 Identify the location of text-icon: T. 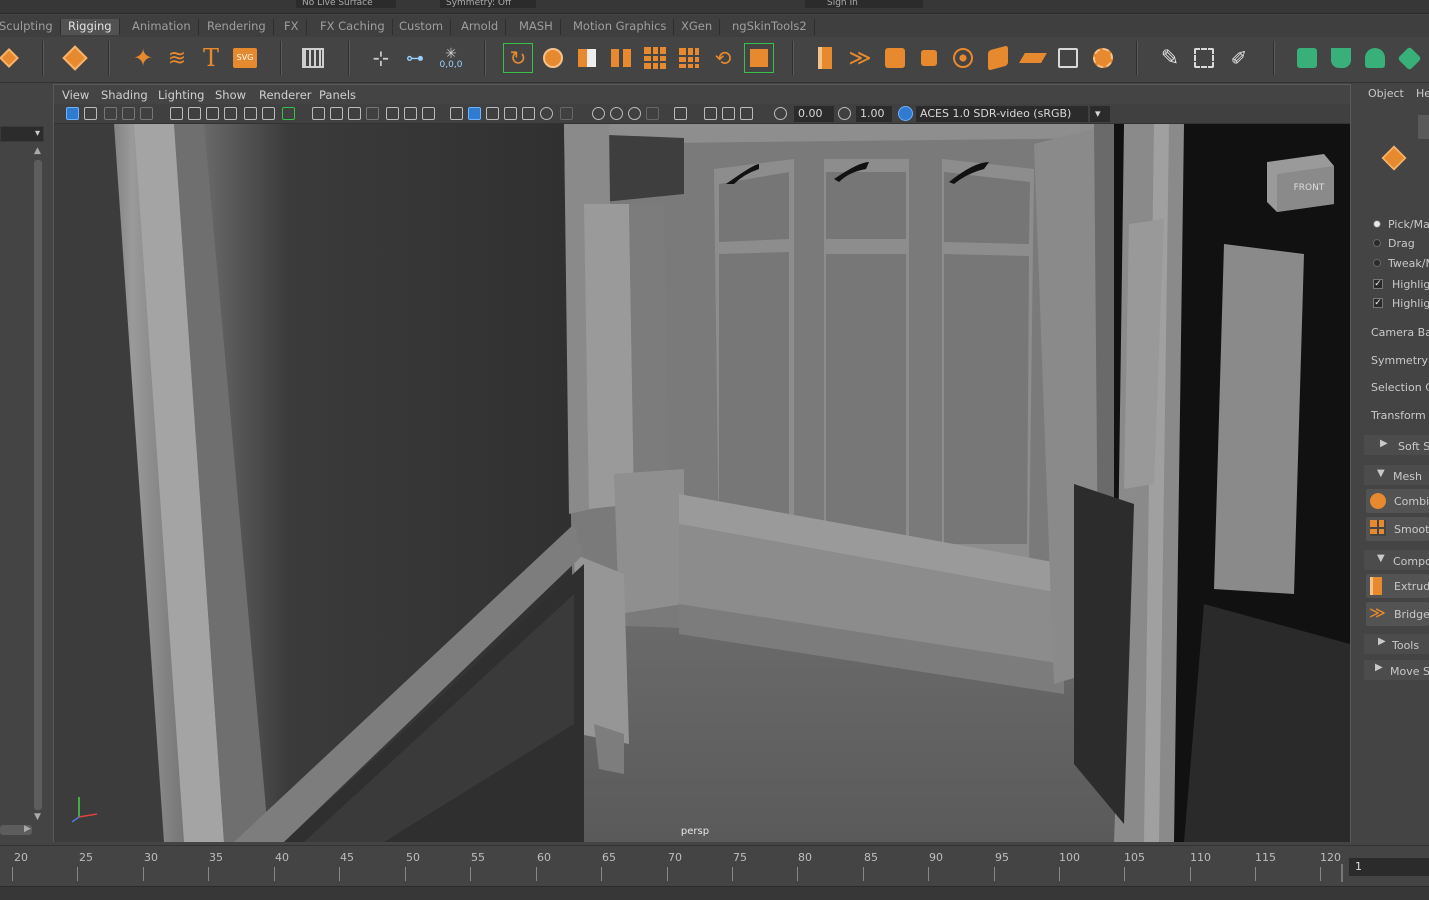
(211, 58).